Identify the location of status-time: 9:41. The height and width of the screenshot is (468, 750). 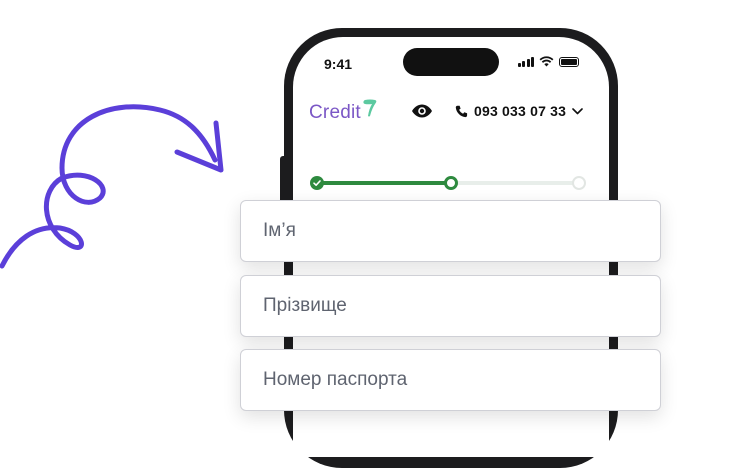
(338, 64).